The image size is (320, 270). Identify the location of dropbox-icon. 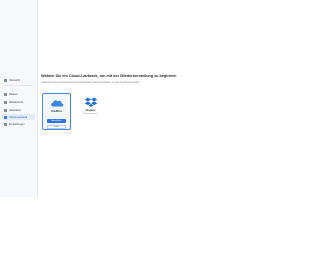
(90, 102).